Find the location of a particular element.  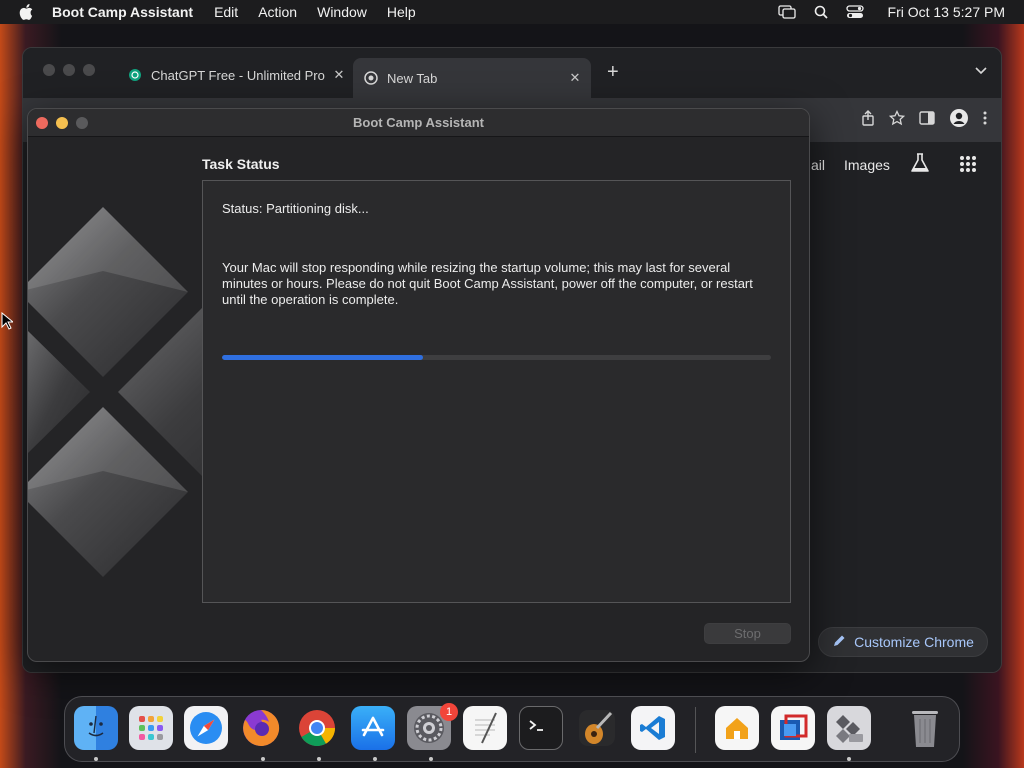

launchpad-icon is located at coordinates (151, 728).